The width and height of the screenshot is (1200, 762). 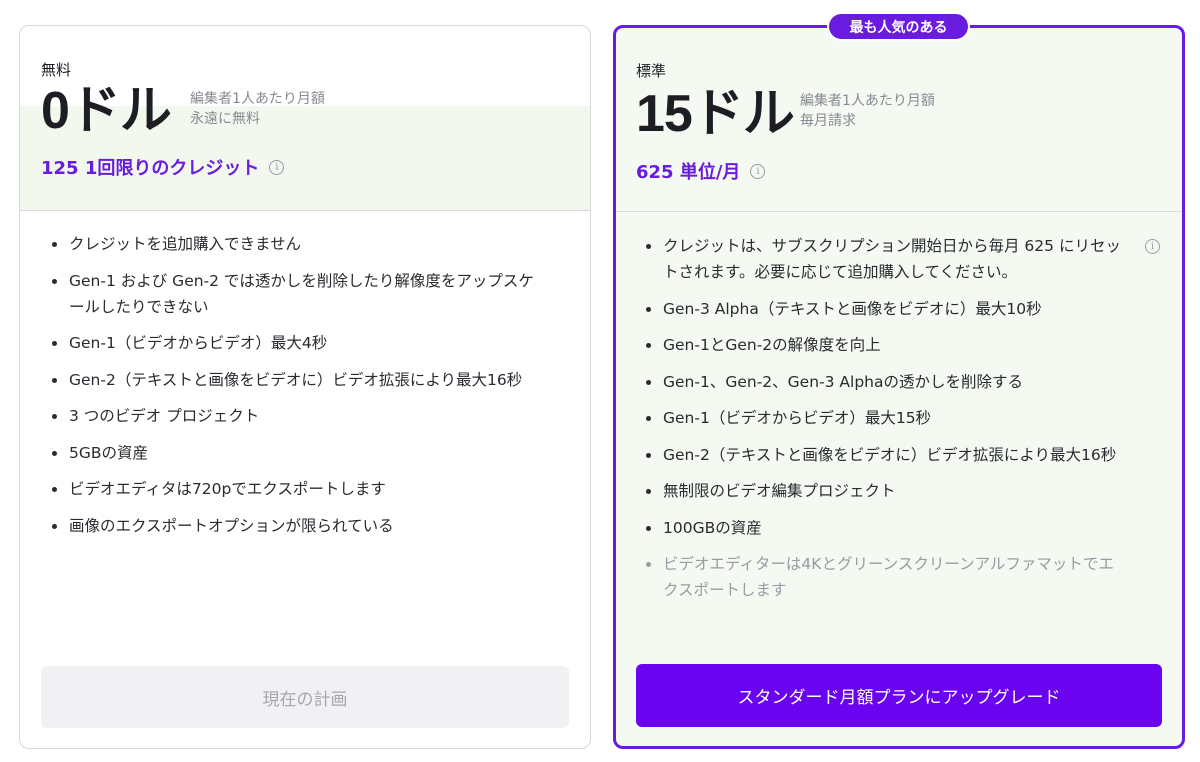 I want to click on feature-item: Gen-1、Gen-2、Gen-3 Alphaの透かしを削除する, so click(x=883, y=382).